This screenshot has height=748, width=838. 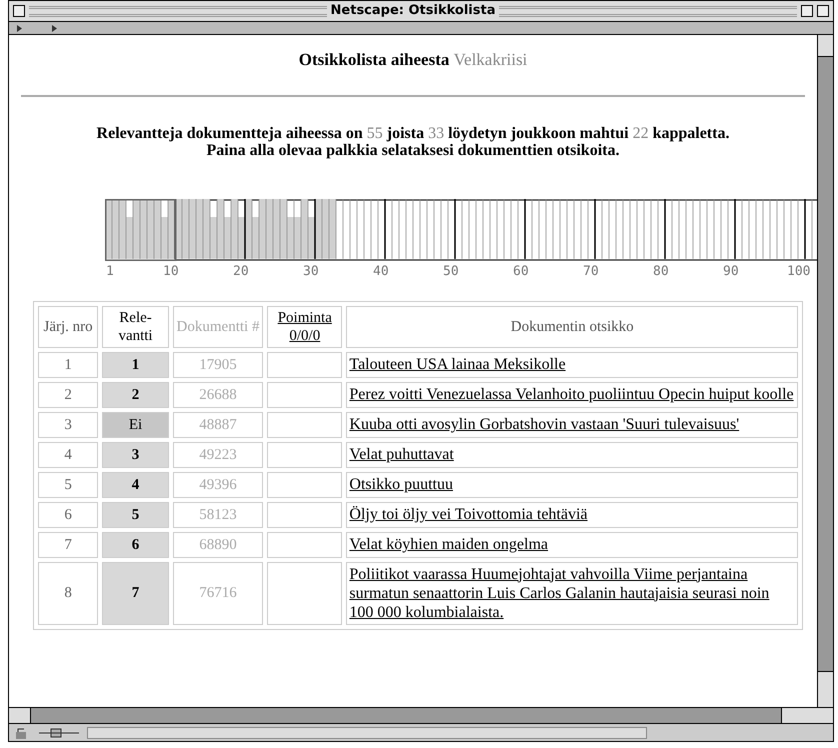 I want to click on relevance-cell: 5, so click(x=135, y=515).